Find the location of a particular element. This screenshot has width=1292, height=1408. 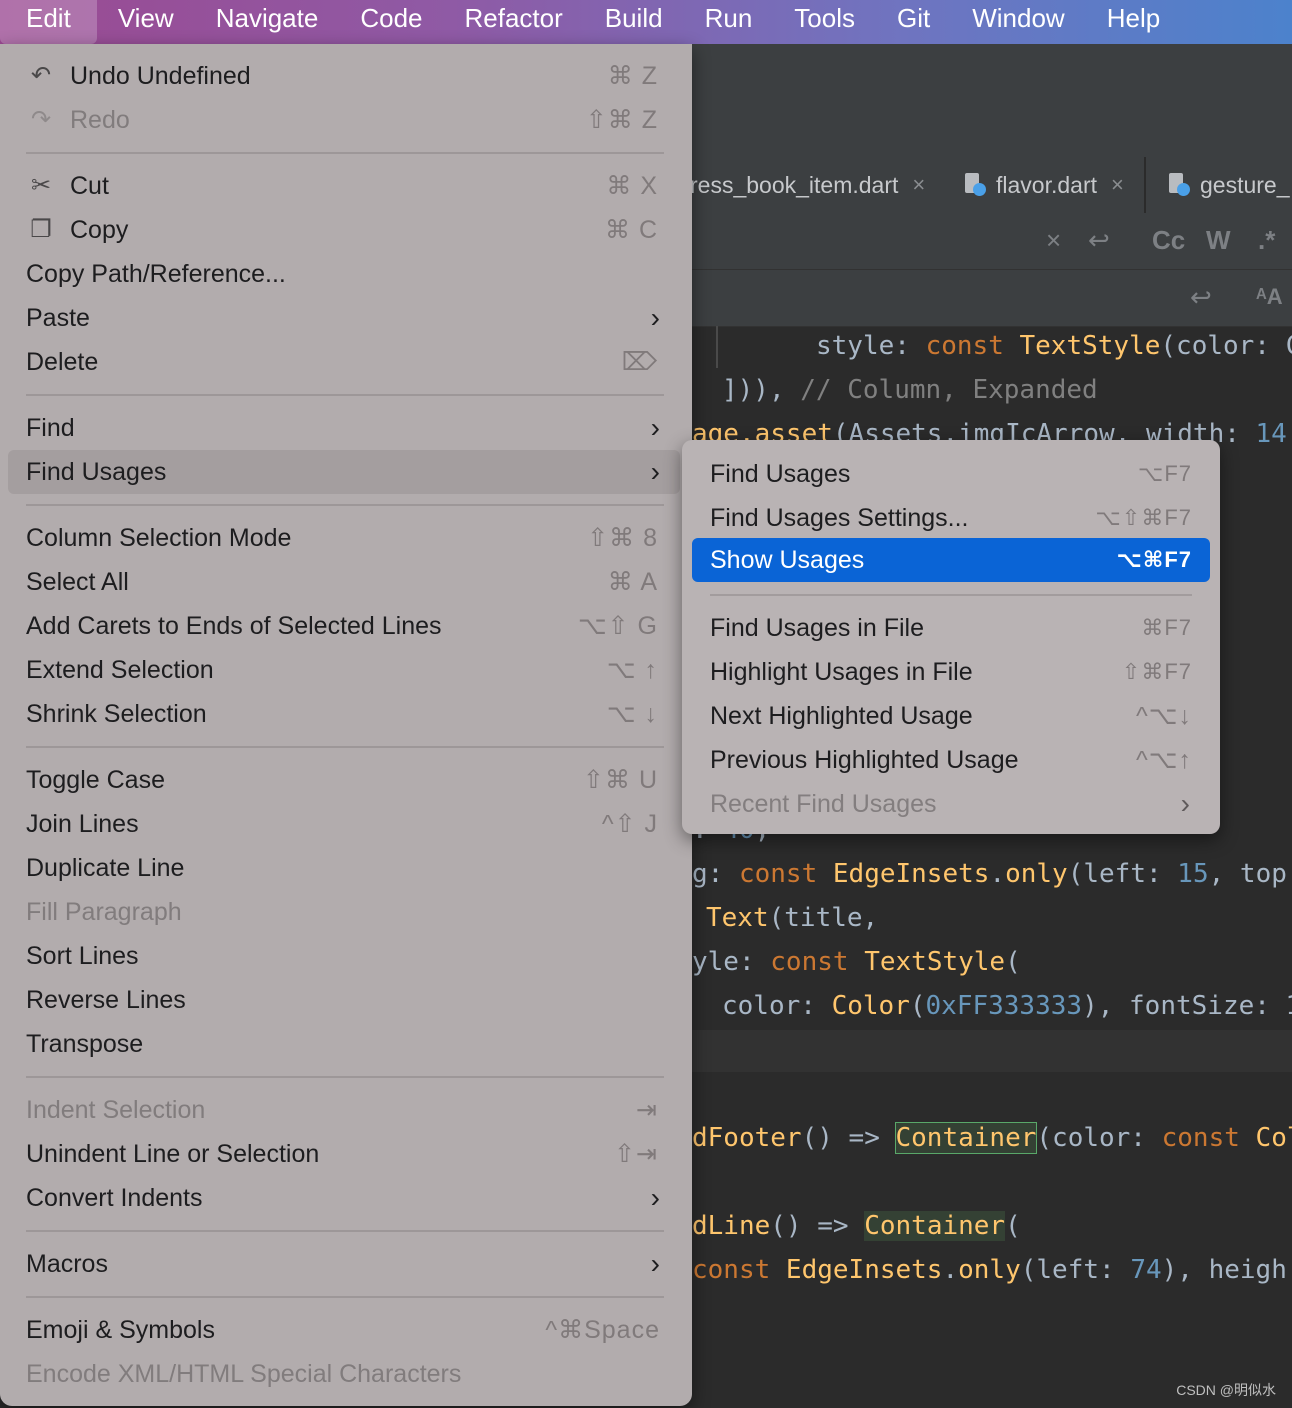

menu-item-shrink-selection: Shrink Selection ⌥ ↓ is located at coordinates (344, 714).